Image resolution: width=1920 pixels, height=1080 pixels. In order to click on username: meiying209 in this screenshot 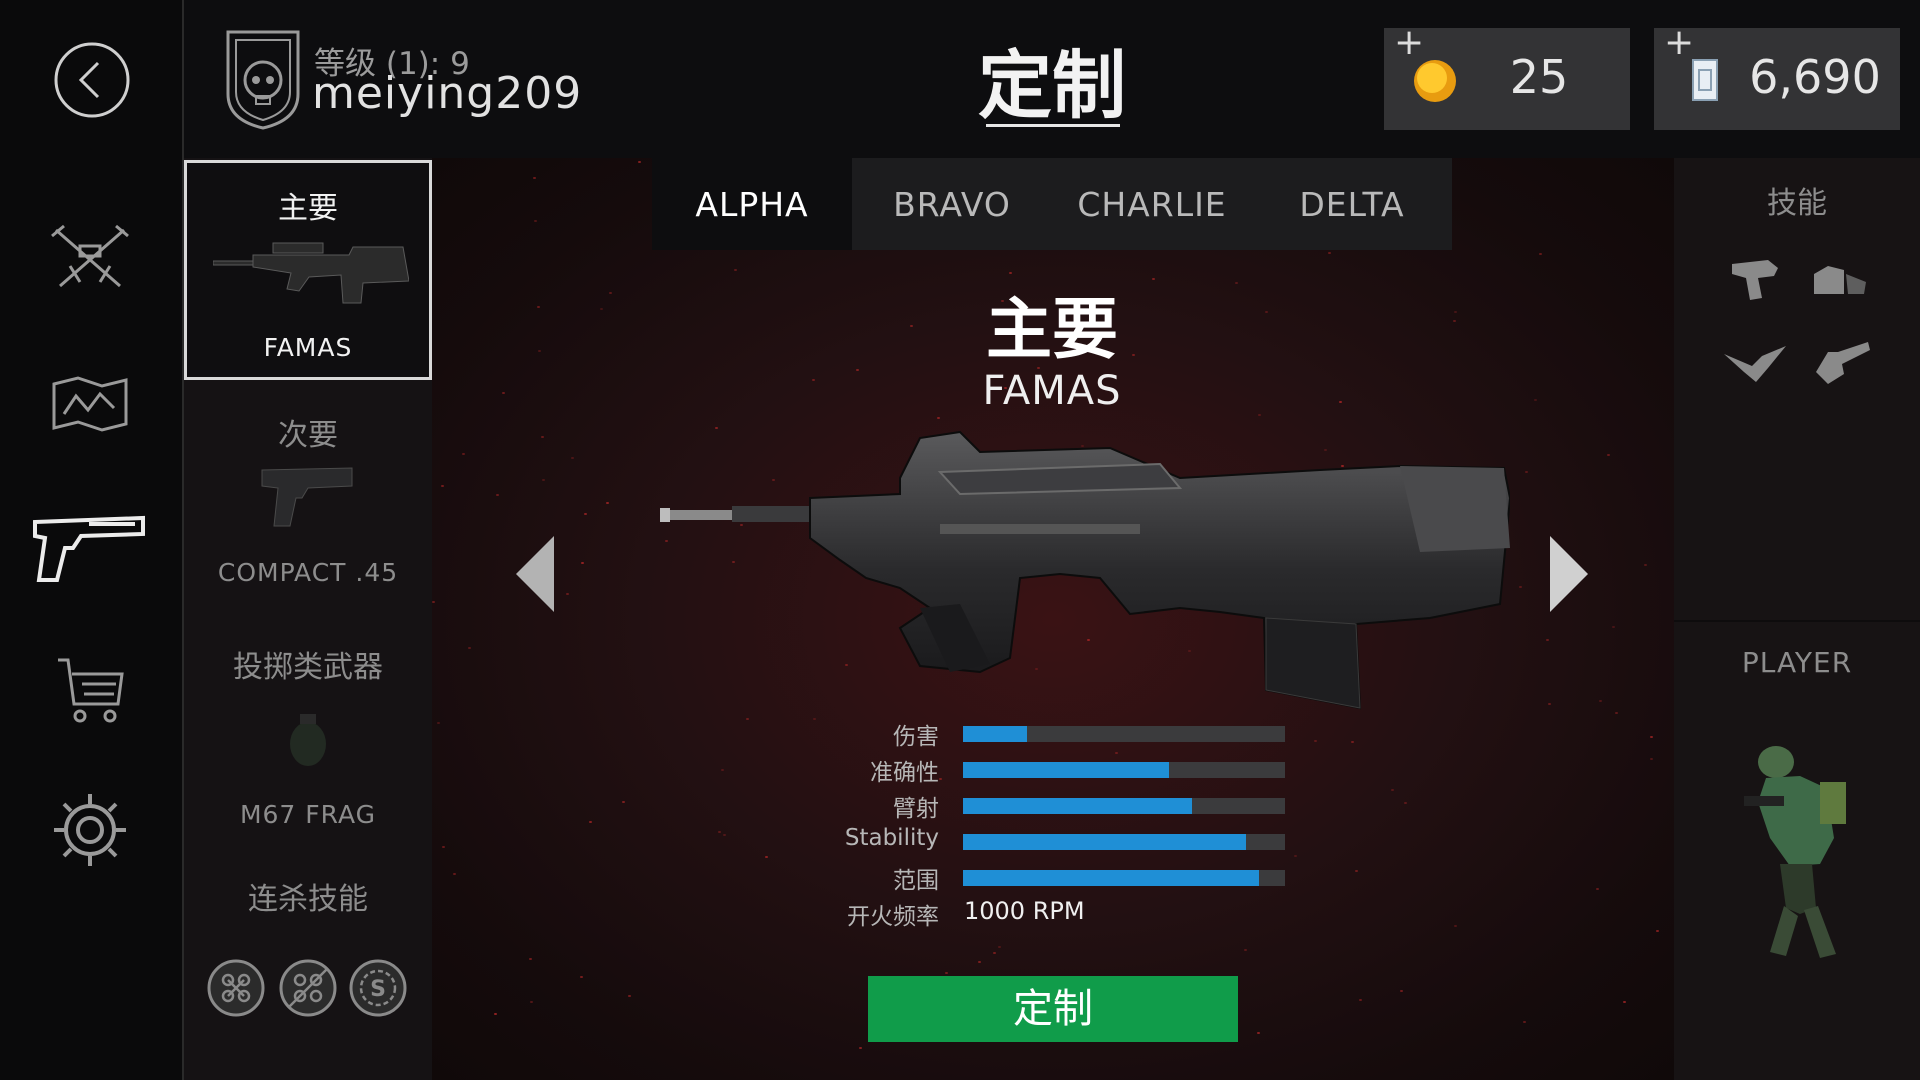, I will do `click(447, 93)`.